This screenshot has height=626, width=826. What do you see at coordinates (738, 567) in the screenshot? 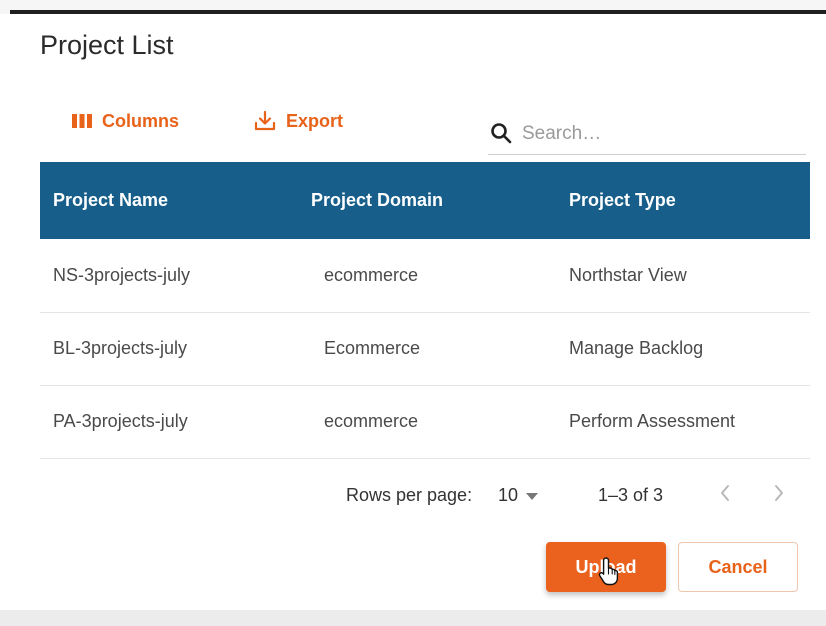
I see `cancel-button: Cancel` at bounding box center [738, 567].